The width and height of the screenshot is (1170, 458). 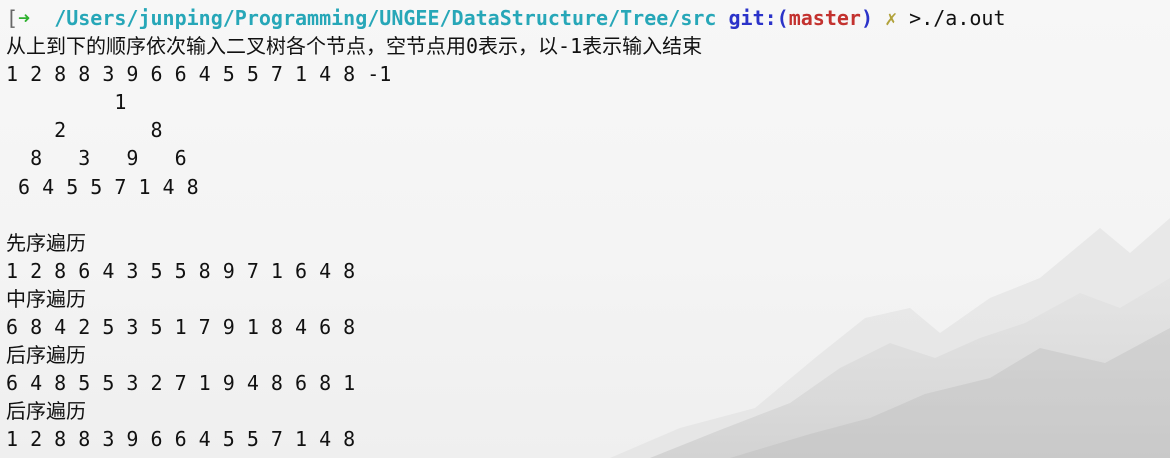 What do you see at coordinates (181, 383) in the screenshot?
I see `postorder-values: 6 4 8 5 5 3 2 7 1 9 4 8 6 8 1` at bounding box center [181, 383].